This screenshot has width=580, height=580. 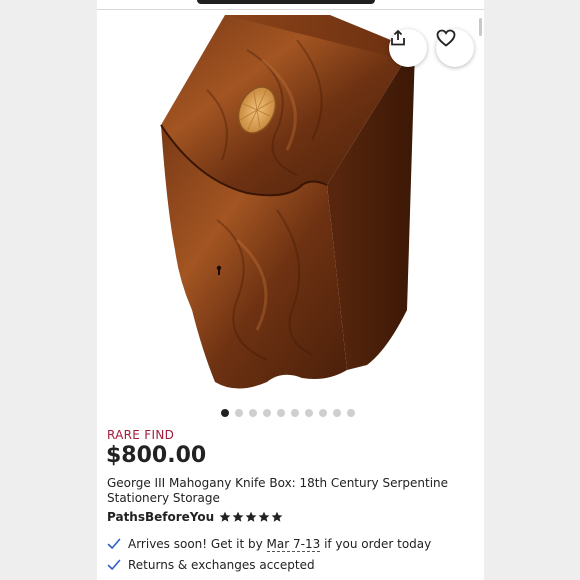 What do you see at coordinates (408, 48) in the screenshot?
I see `share-button` at bounding box center [408, 48].